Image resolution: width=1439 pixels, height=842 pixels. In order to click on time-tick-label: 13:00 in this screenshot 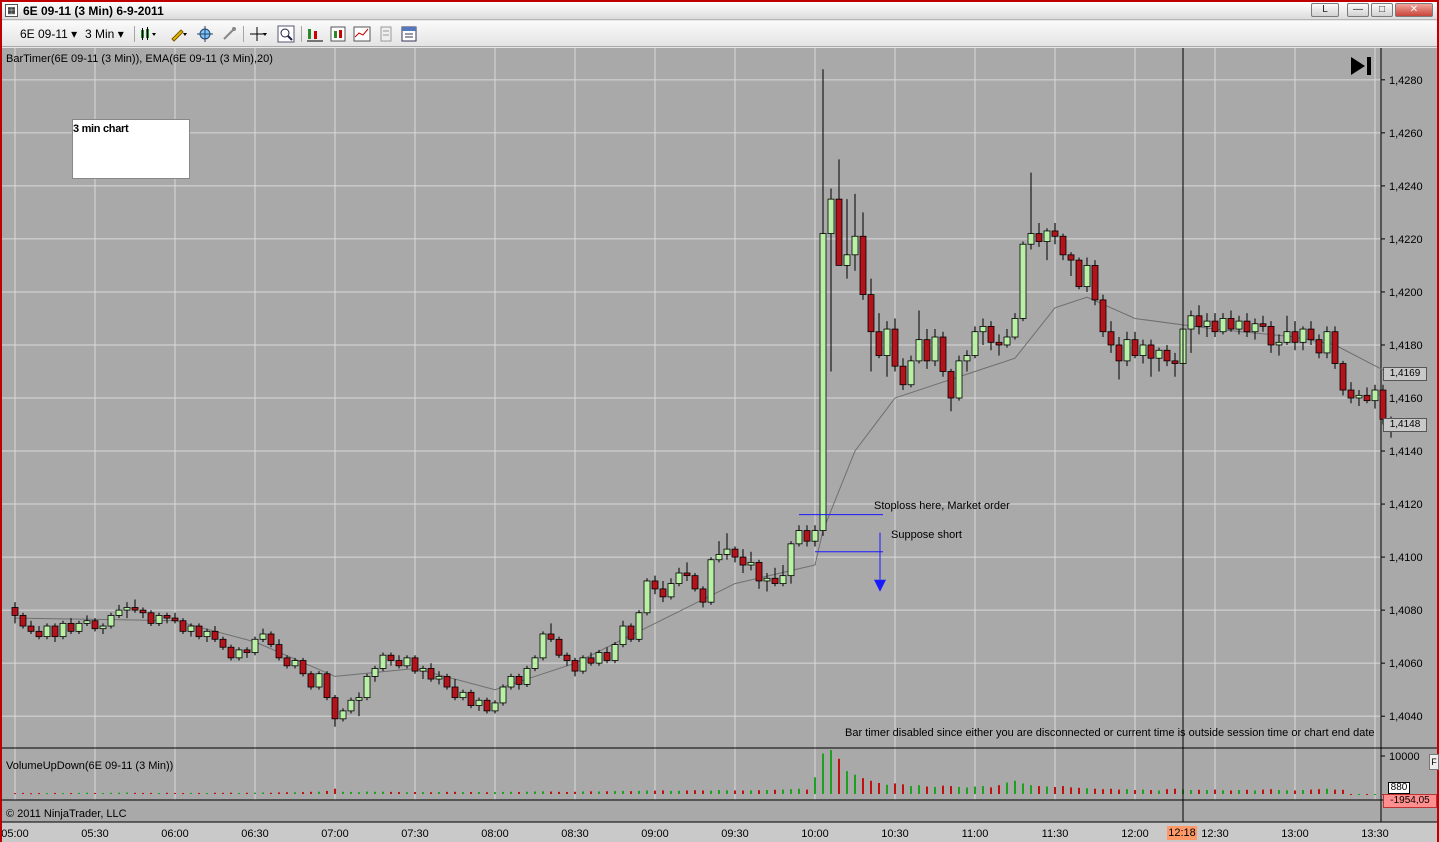, I will do `click(1295, 834)`.